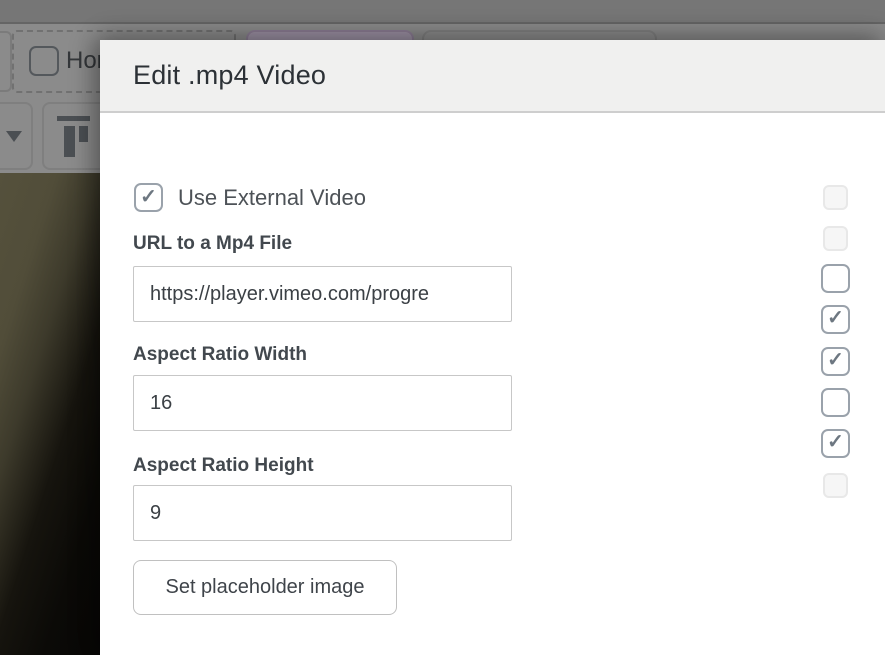  What do you see at coordinates (265, 587) in the screenshot?
I see `set-placeholder-image-button: Set placeholder image` at bounding box center [265, 587].